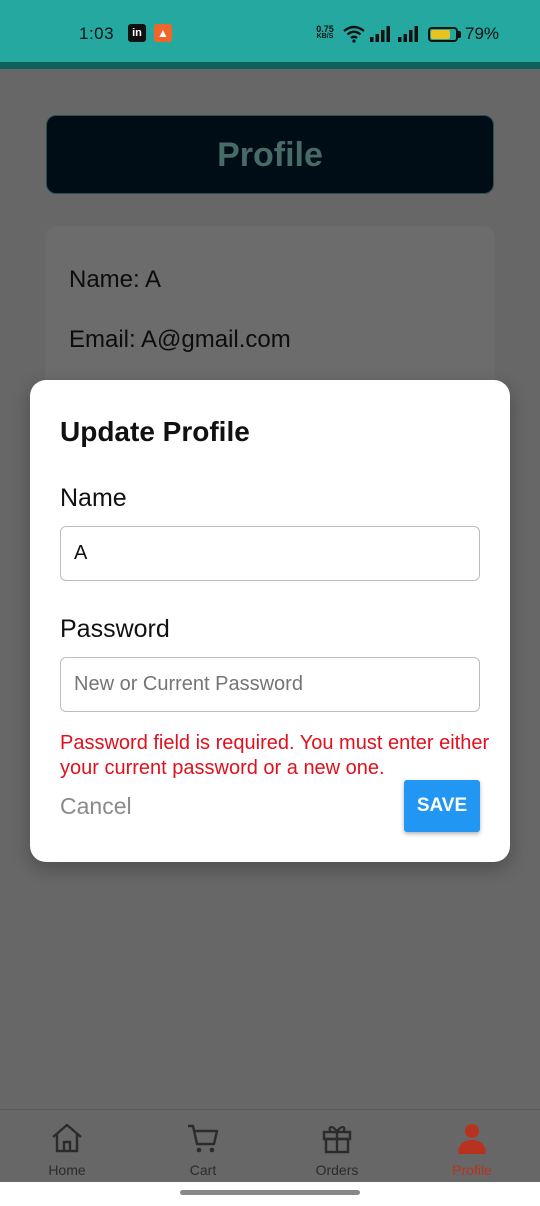 This screenshot has height=1206, width=540. What do you see at coordinates (203, 1138) in the screenshot?
I see `cart-icon` at bounding box center [203, 1138].